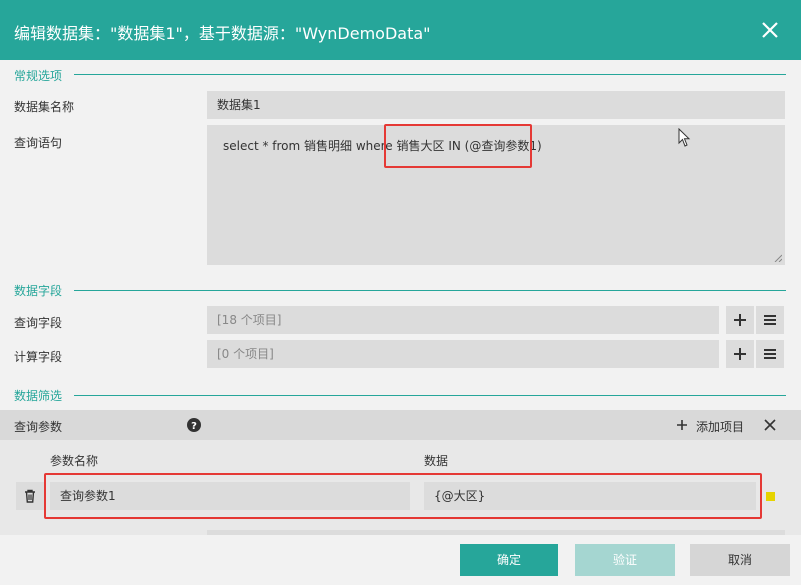  Describe the element at coordinates (38, 427) in the screenshot. I see `query-params-label: 查询参数` at that location.